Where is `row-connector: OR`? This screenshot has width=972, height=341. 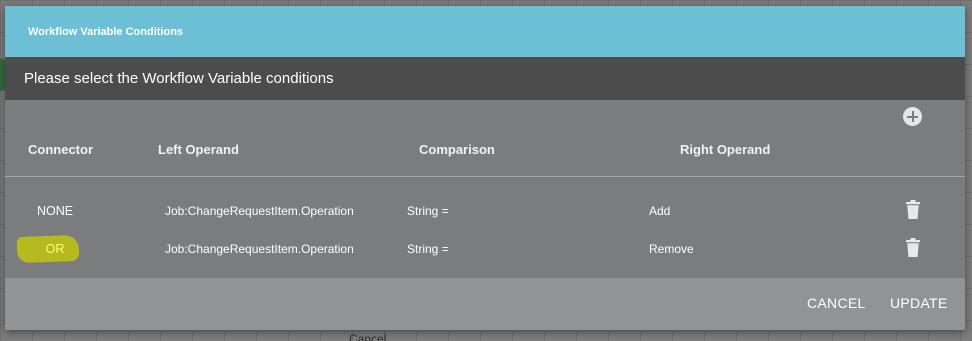 row-connector: OR is located at coordinates (55, 249).